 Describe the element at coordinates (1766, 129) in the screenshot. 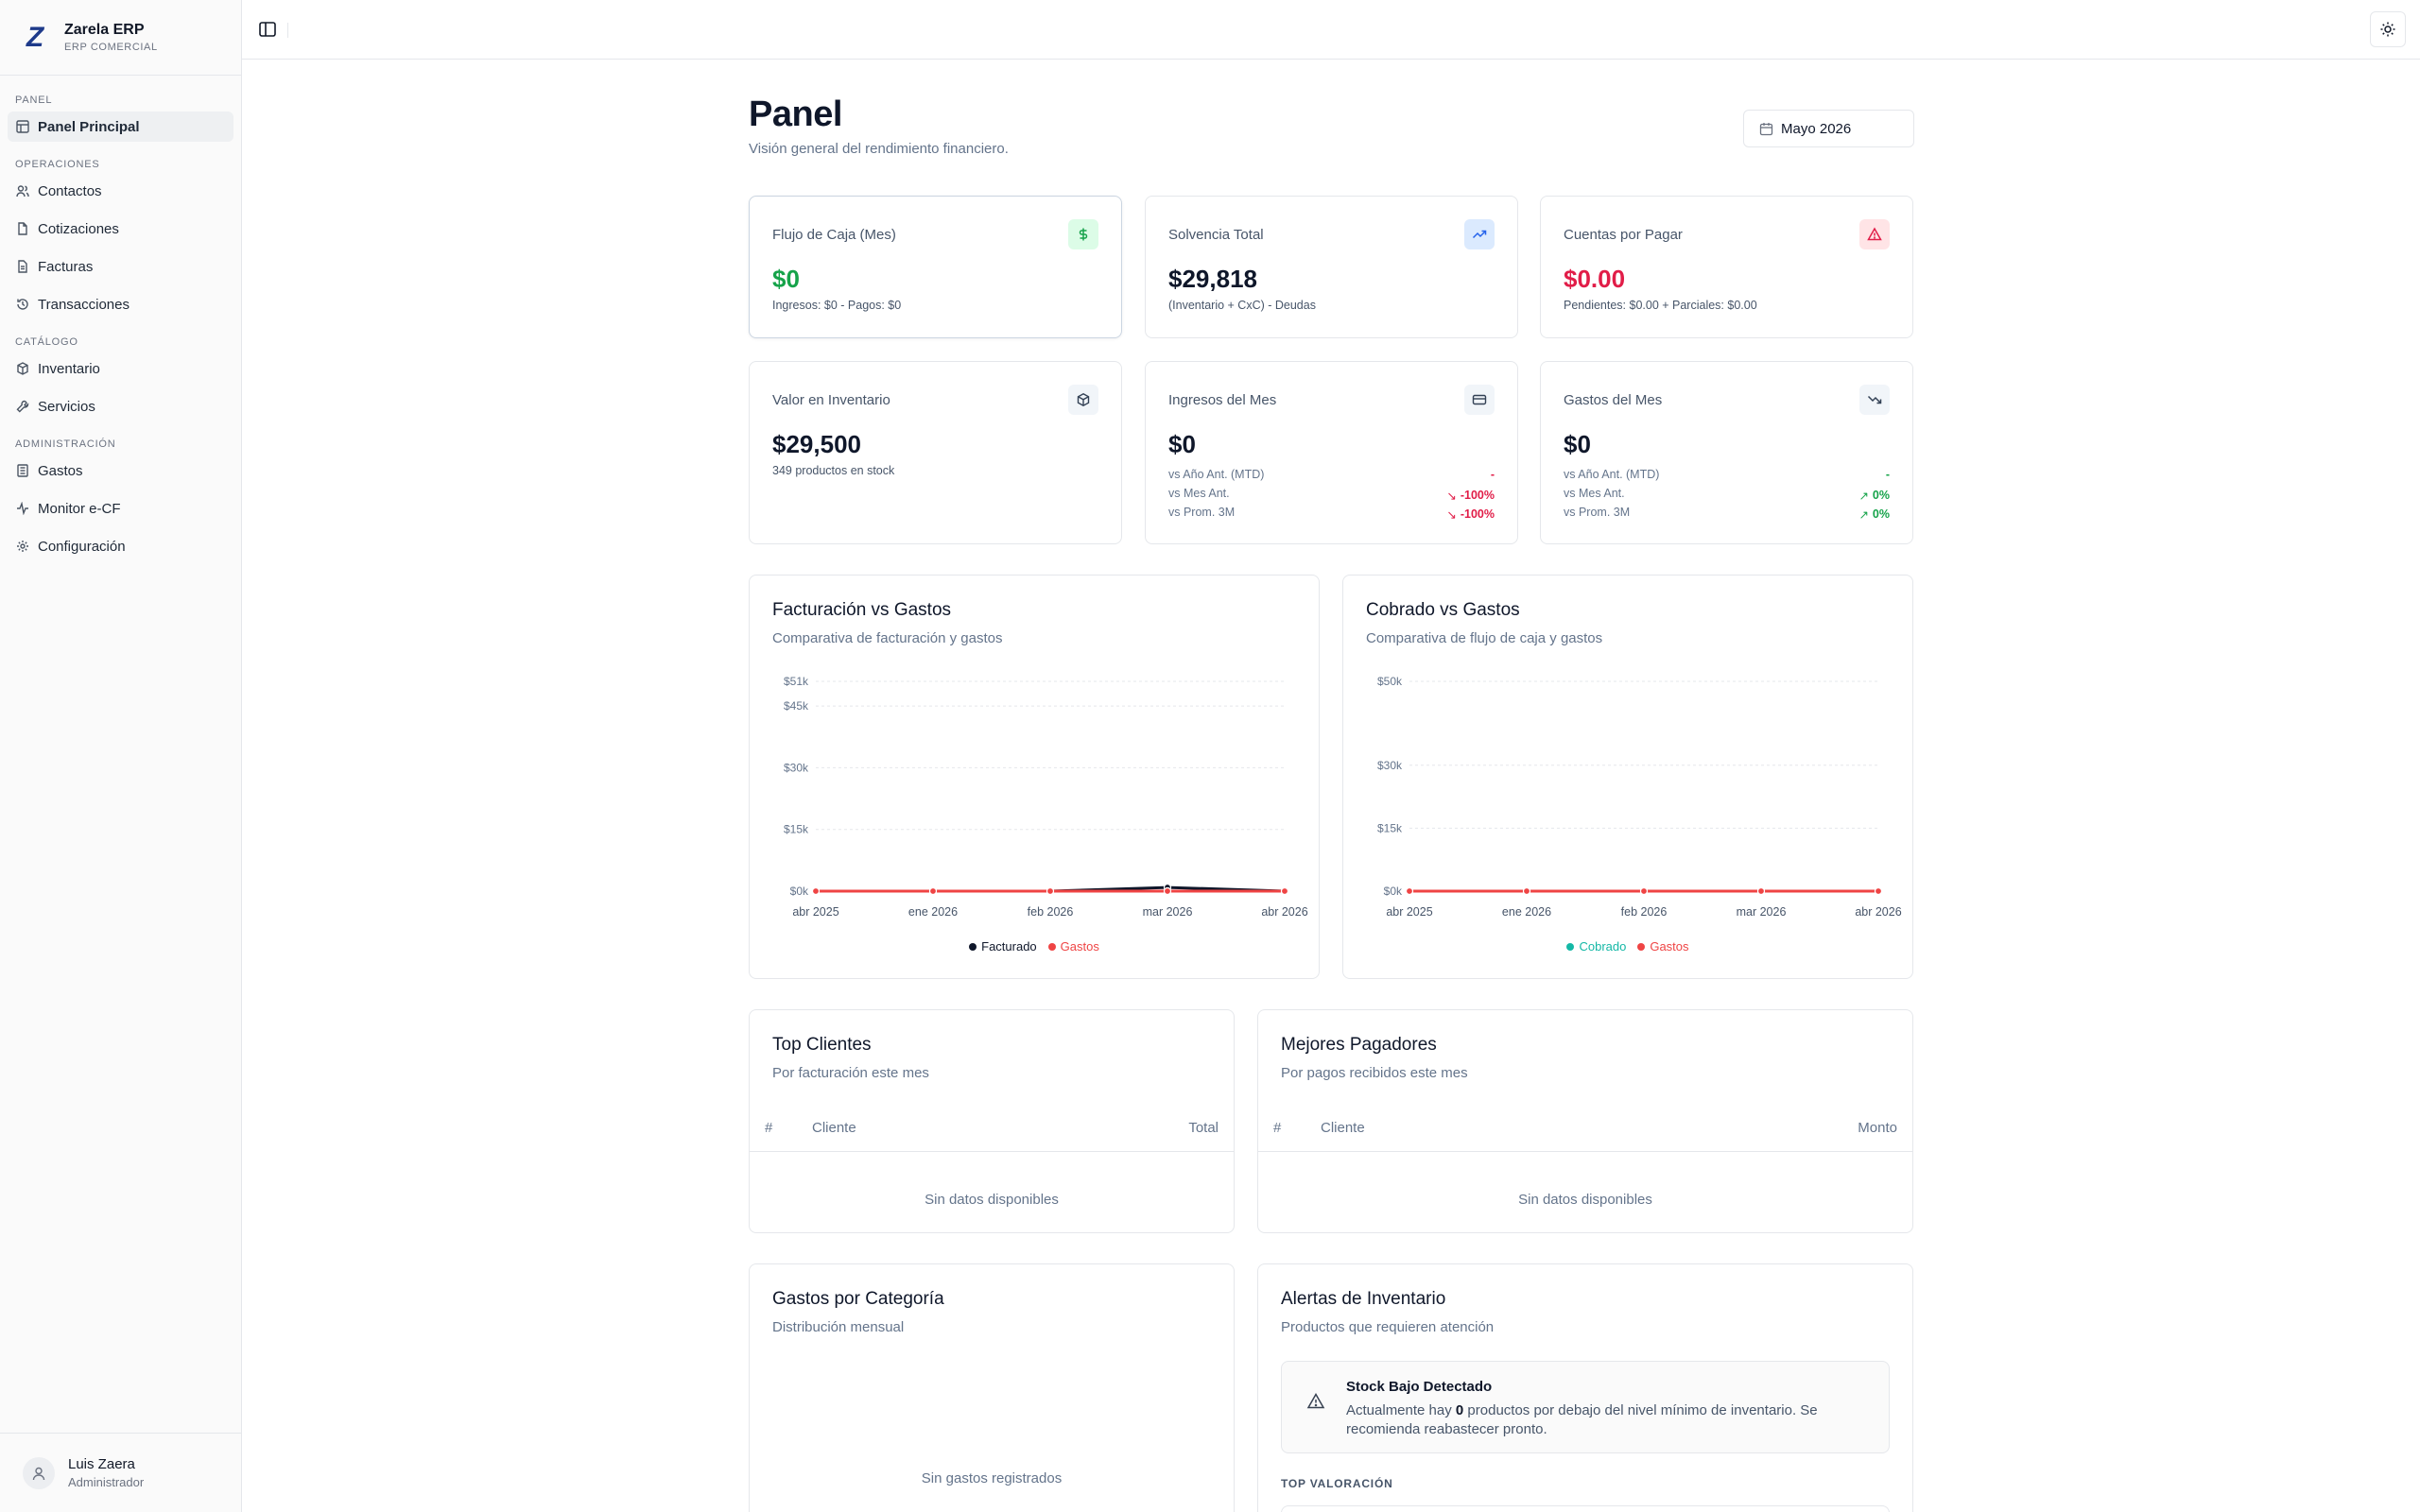

I see `calendar-icon` at that location.